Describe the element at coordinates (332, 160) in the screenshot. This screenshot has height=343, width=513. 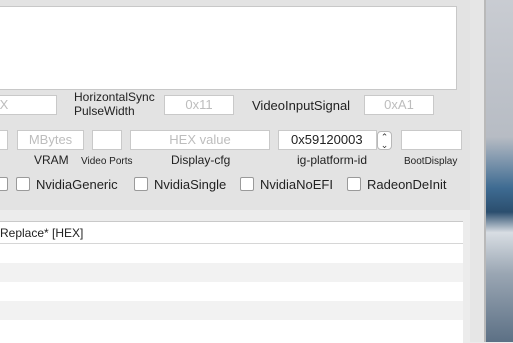
I see `ig-platform-id-label: ig-platform-id` at that location.